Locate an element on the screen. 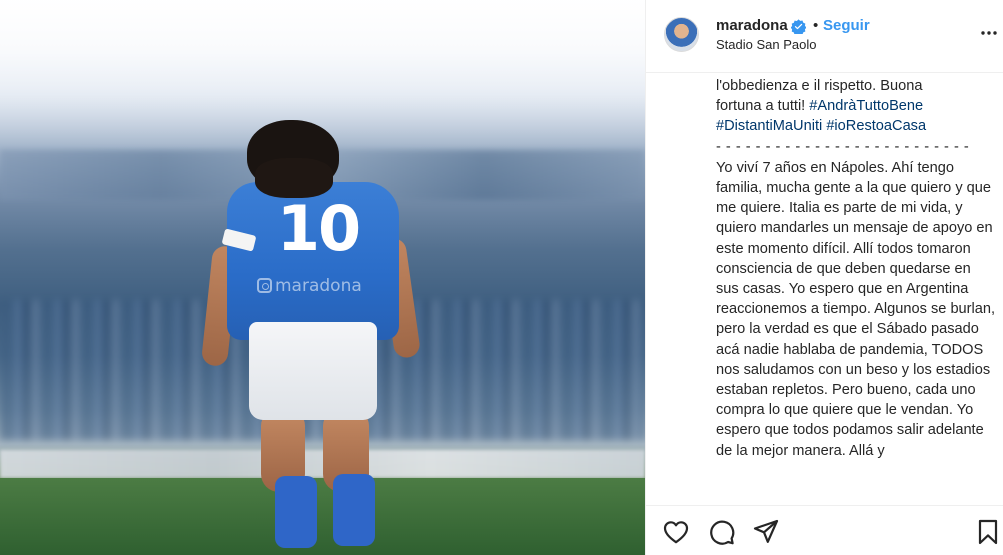 The height and width of the screenshot is (555, 1003). instagram-logo-icon is located at coordinates (264, 285).